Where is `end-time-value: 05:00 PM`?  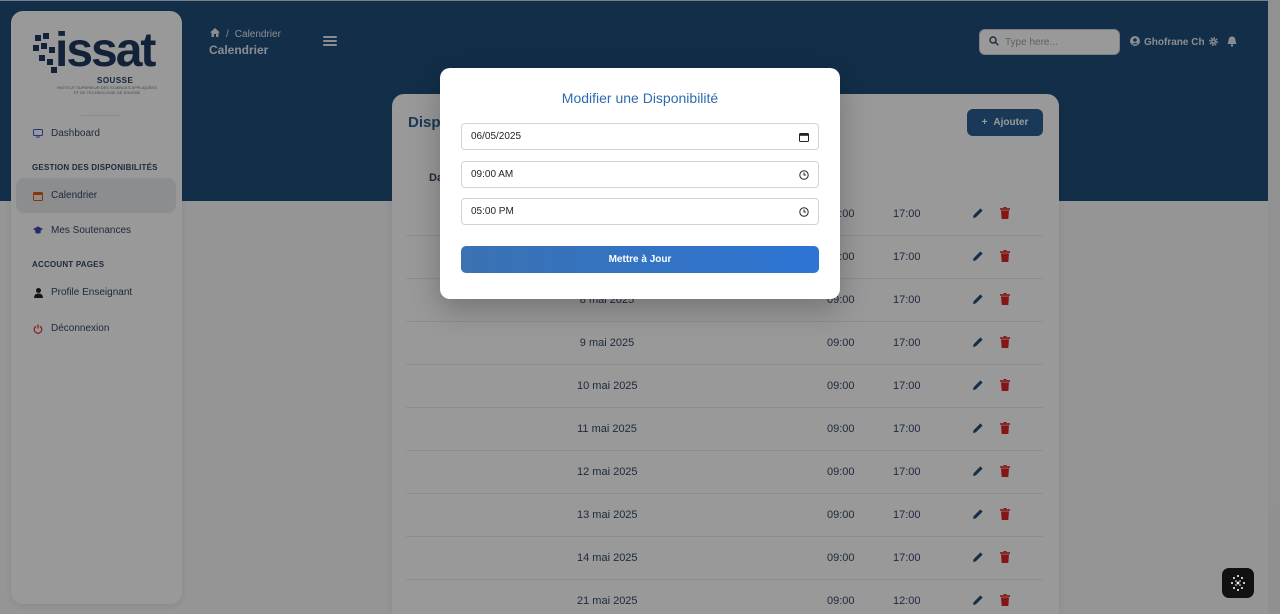
end-time-value: 05:00 PM is located at coordinates (492, 211).